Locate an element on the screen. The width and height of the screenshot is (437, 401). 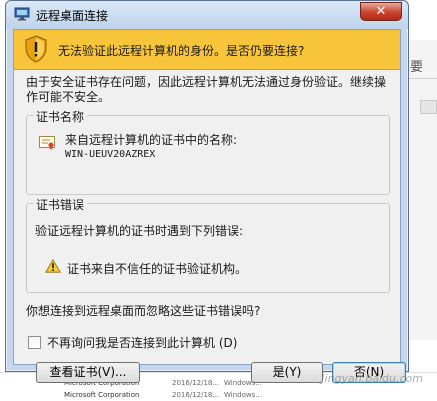
remote-desktop-icon is located at coordinates (22, 14).